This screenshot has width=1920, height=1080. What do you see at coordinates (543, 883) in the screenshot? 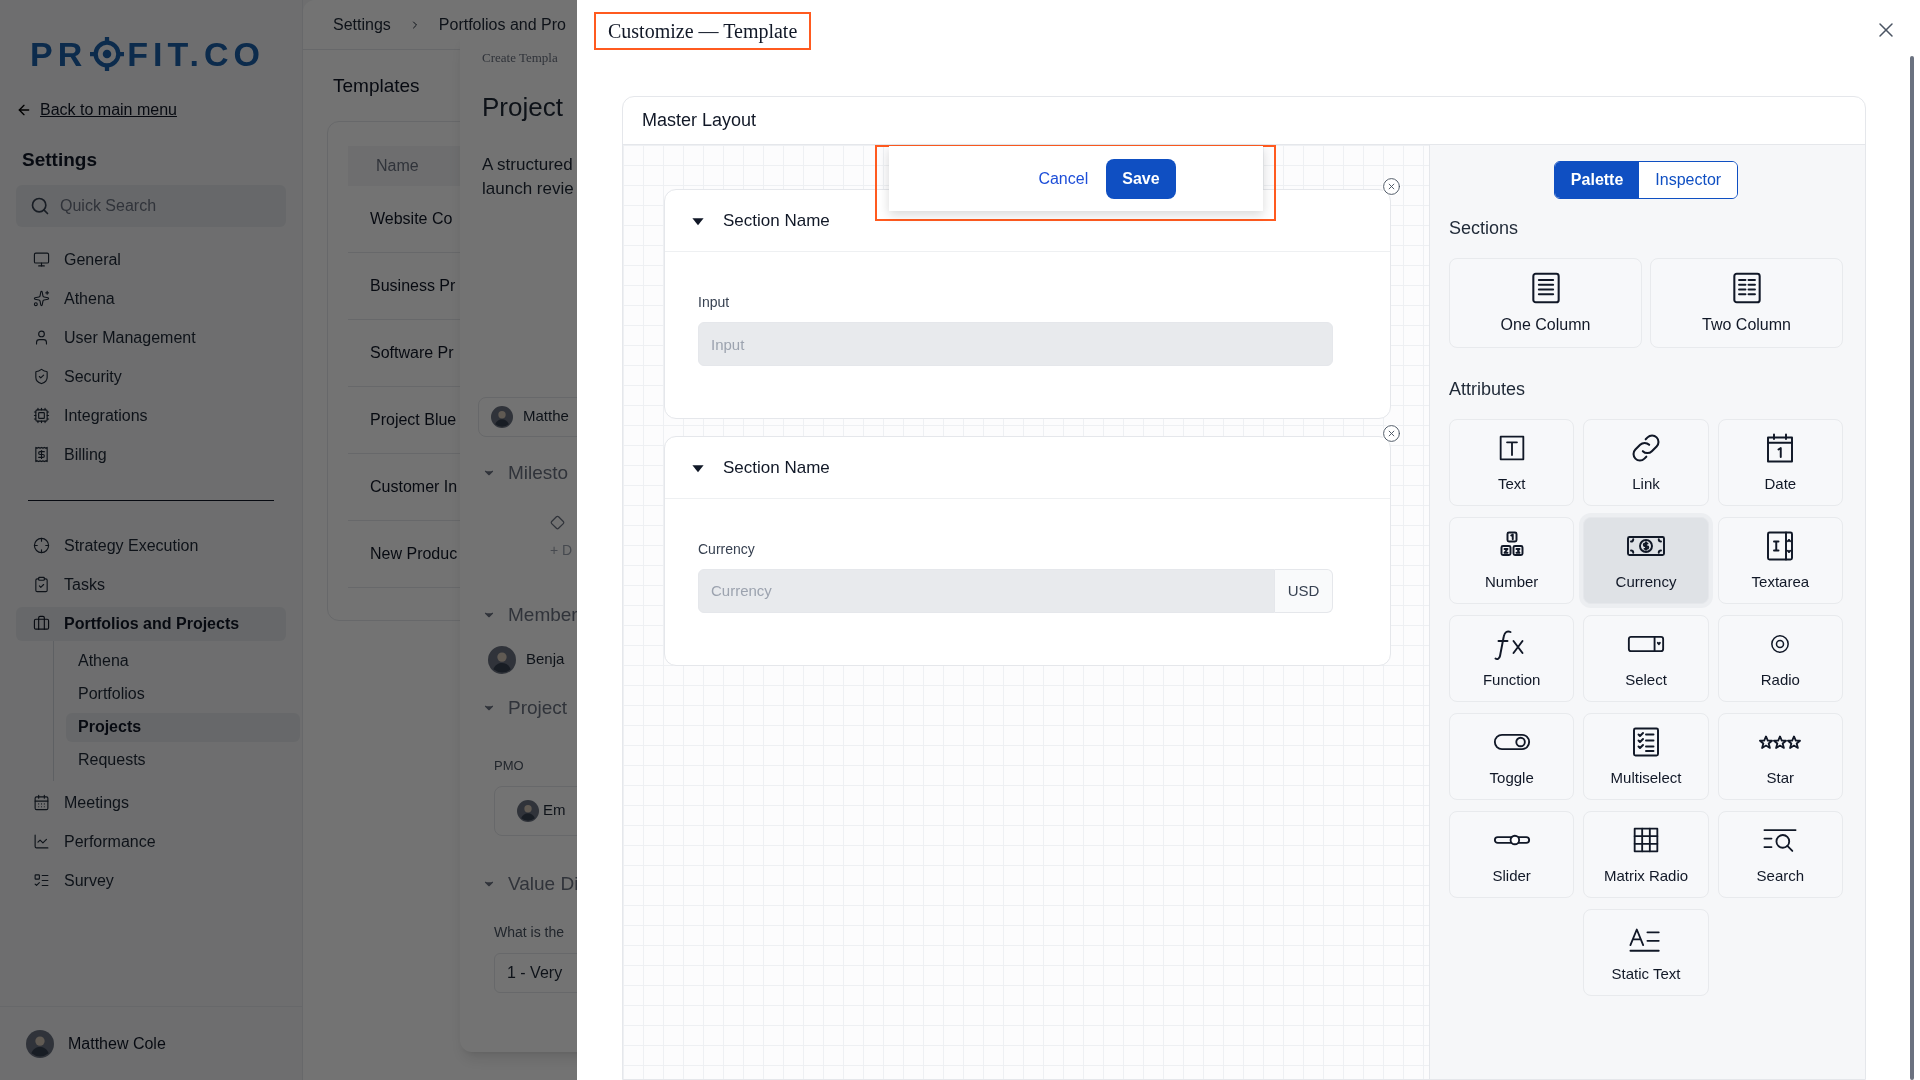
I see `group-title: Value Di` at bounding box center [543, 883].